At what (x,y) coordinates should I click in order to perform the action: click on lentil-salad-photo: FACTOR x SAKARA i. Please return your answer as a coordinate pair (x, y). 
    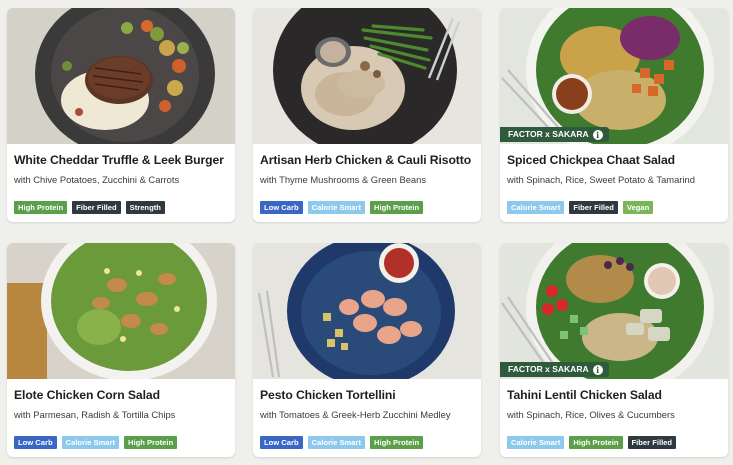
    Looking at the image, I should click on (614, 311).